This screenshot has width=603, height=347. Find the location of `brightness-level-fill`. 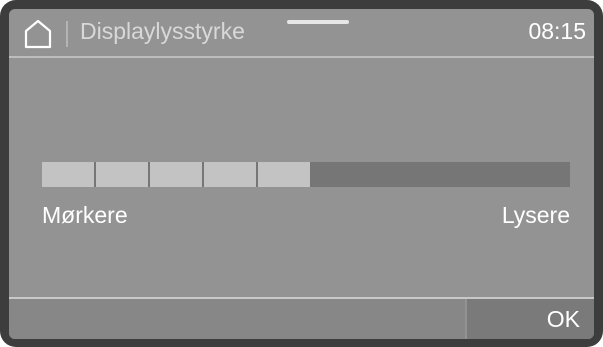

brightness-level-fill is located at coordinates (177, 174).